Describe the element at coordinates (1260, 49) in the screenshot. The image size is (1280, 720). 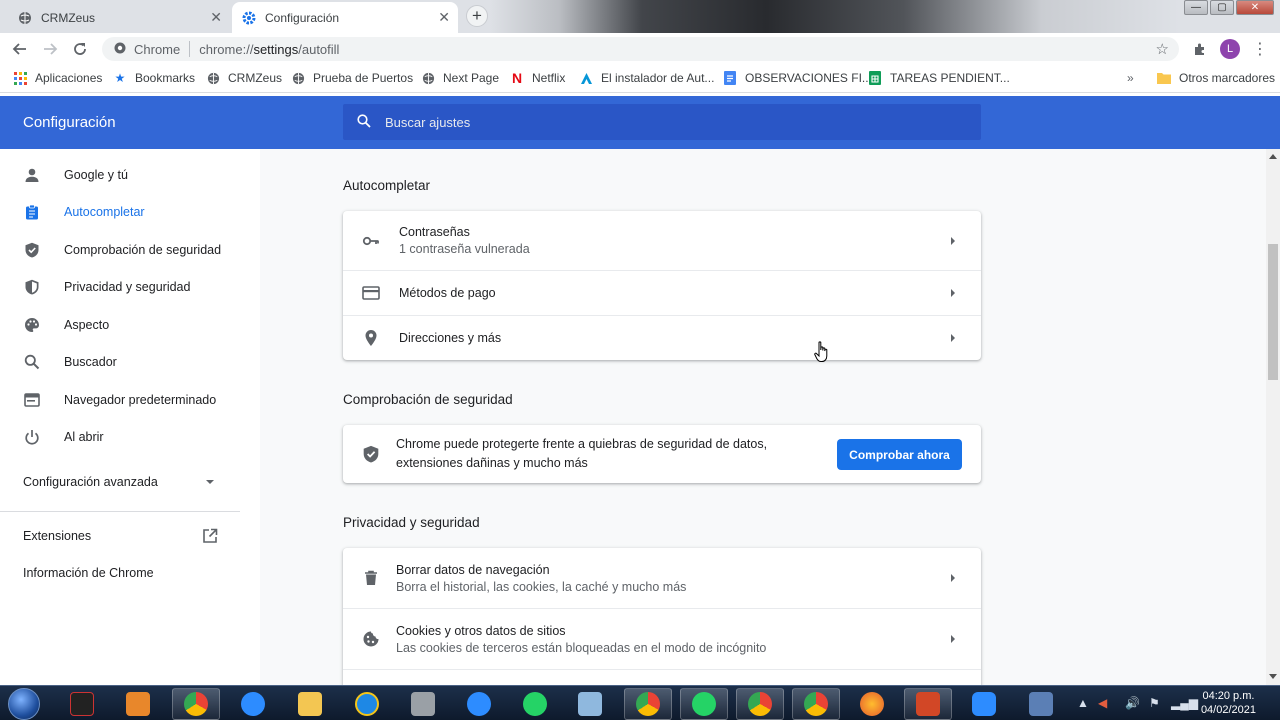
I see `menu-icon: ⋮` at that location.